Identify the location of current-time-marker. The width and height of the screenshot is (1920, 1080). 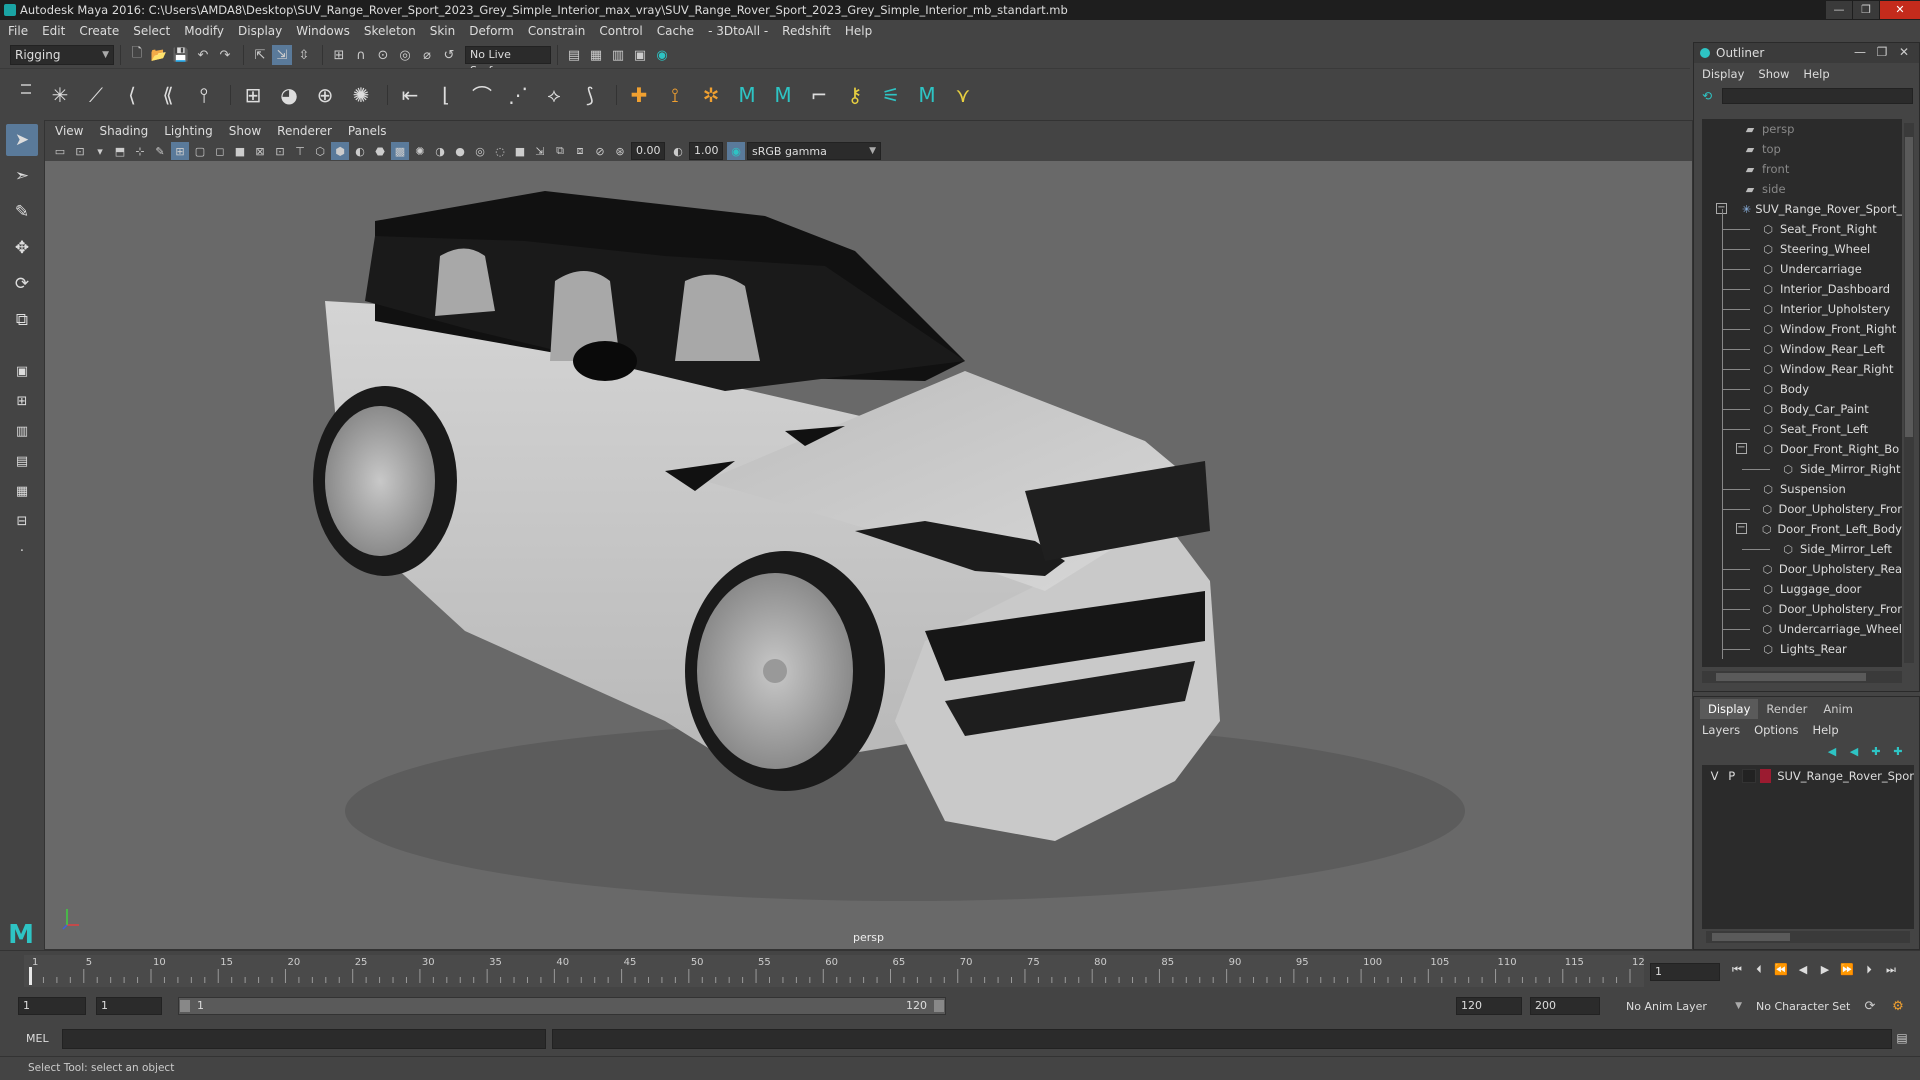
(30, 976).